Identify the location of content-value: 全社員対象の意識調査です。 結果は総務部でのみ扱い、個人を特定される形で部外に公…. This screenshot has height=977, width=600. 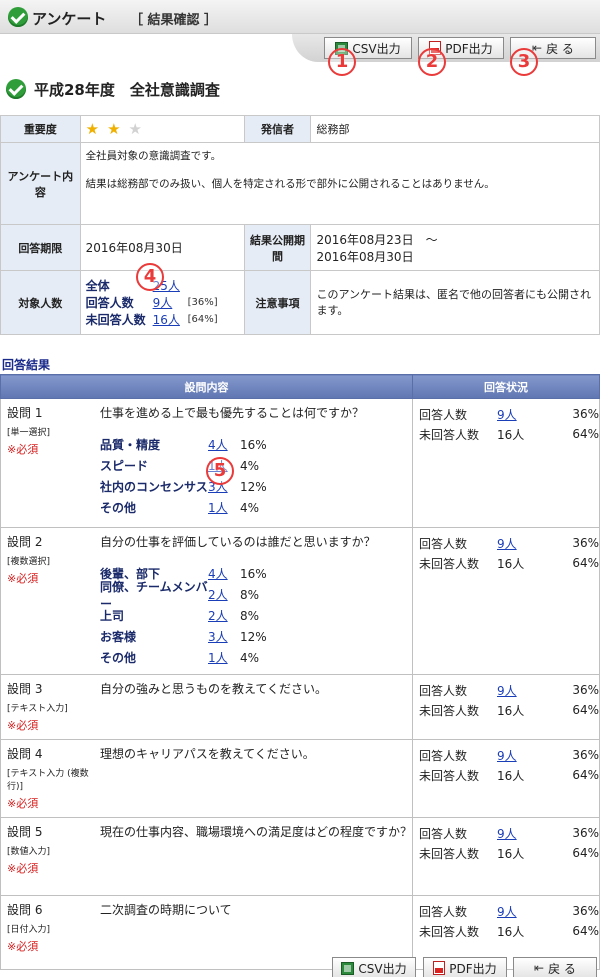
(339, 183).